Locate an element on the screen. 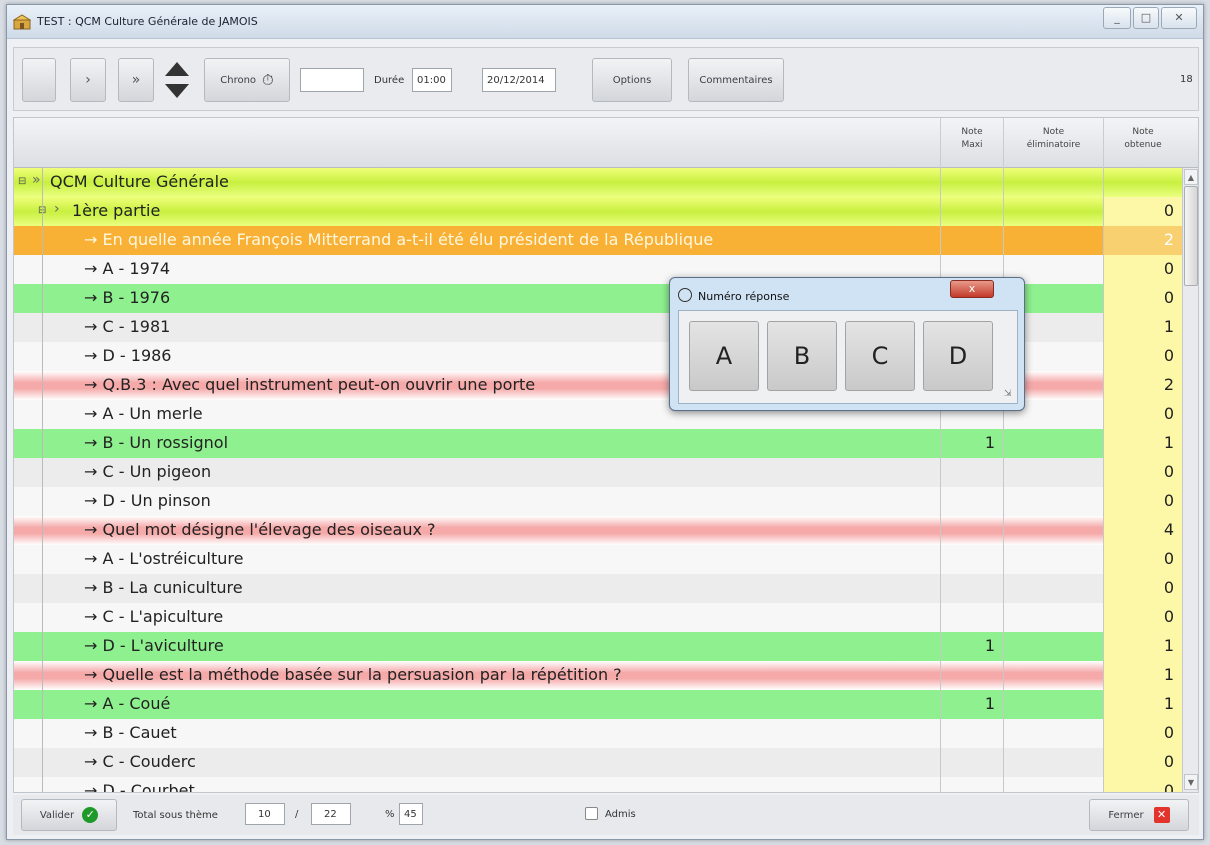  row-label: → C - 1981 is located at coordinates (127, 326).